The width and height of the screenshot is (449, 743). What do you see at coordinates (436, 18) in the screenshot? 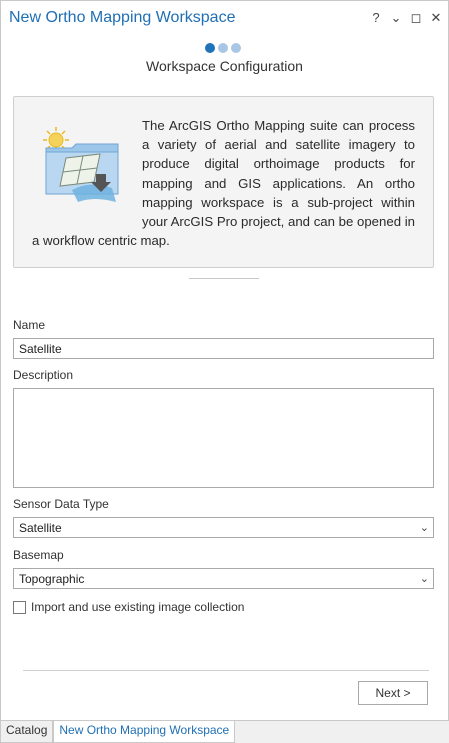
I see `close-icon: ✕` at bounding box center [436, 18].